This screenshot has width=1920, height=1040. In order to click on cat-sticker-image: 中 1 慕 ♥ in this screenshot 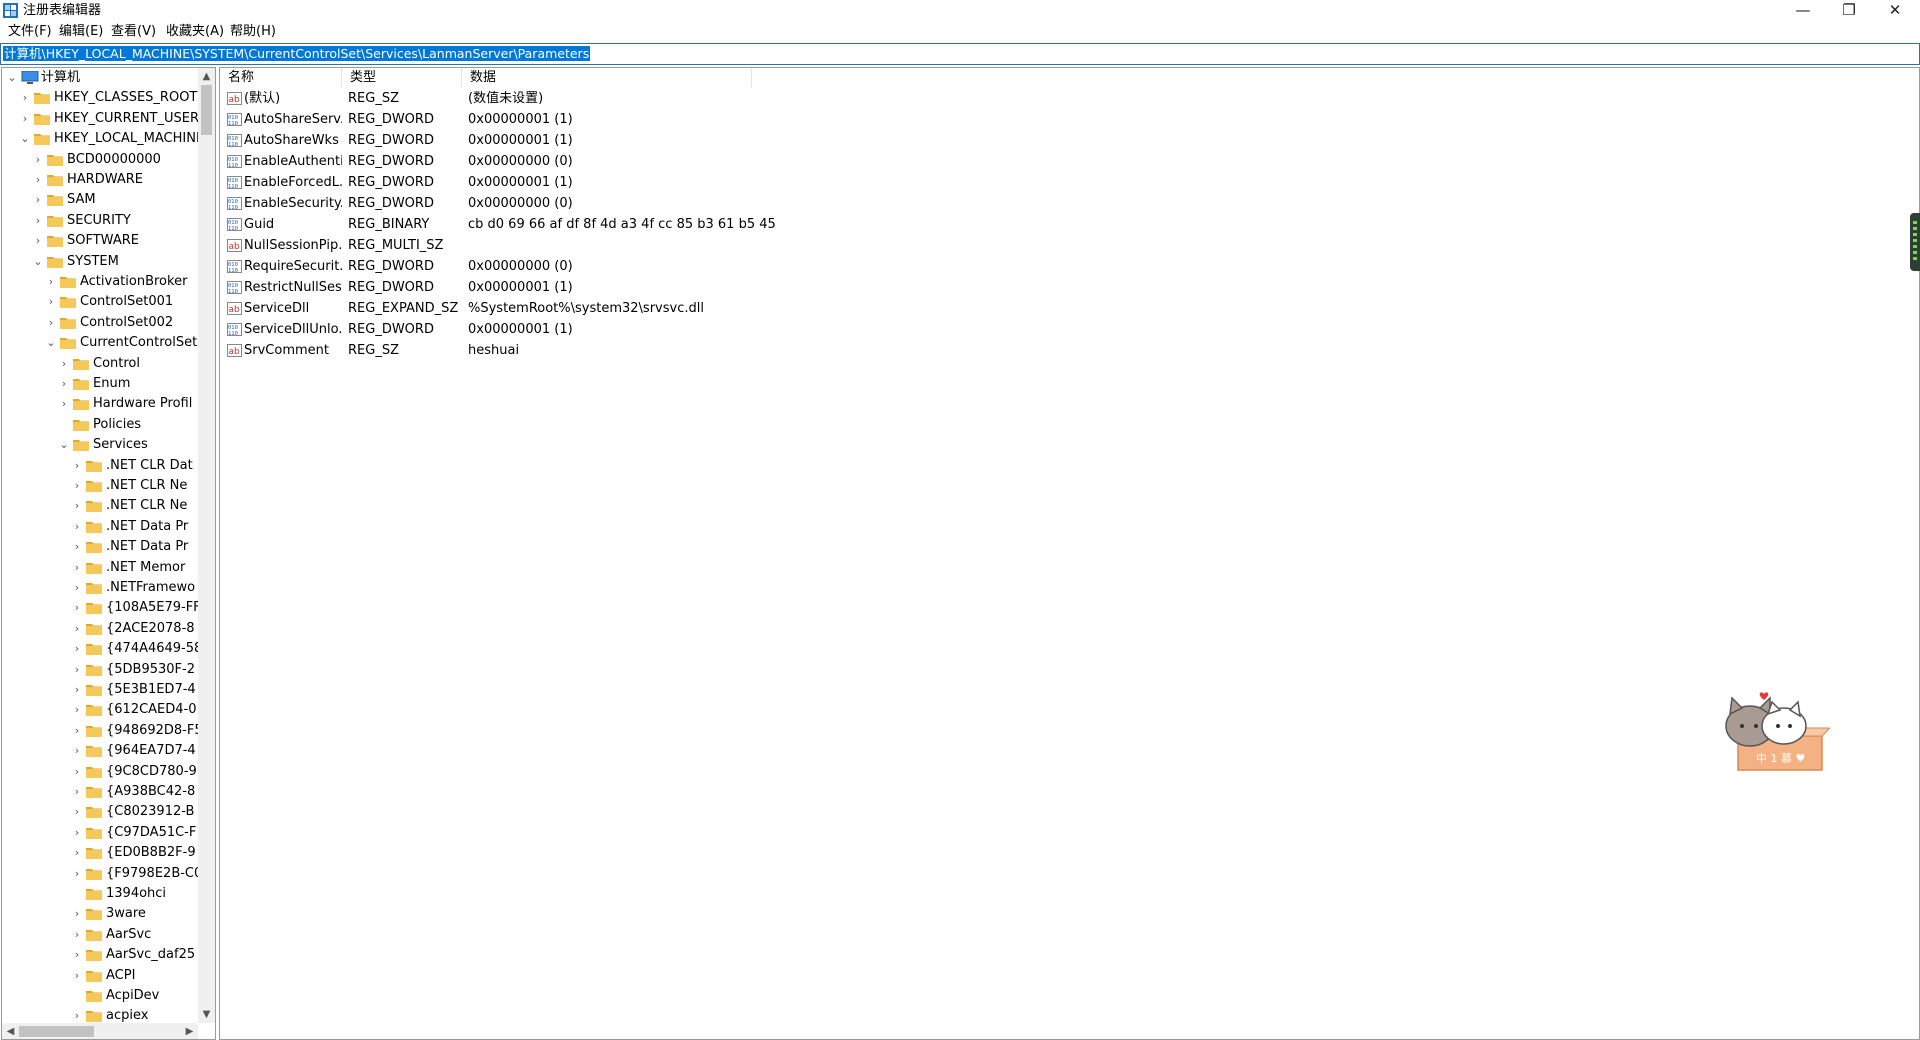, I will do `click(1777, 731)`.